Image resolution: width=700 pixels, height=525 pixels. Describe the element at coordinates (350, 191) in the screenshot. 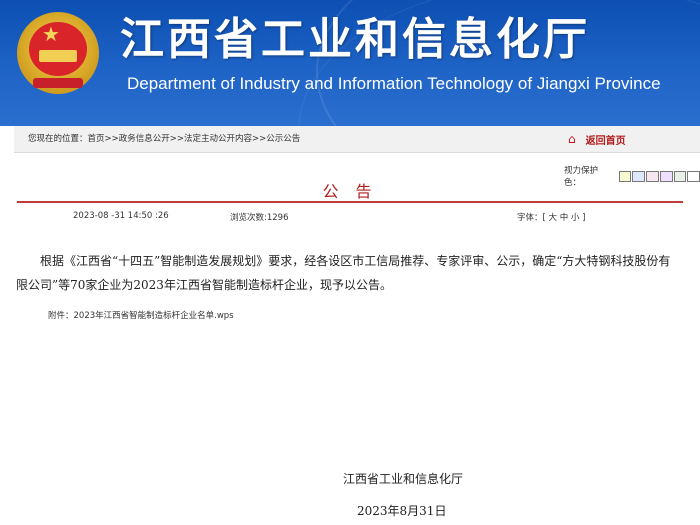

I see `notice-title: 公 告` at that location.